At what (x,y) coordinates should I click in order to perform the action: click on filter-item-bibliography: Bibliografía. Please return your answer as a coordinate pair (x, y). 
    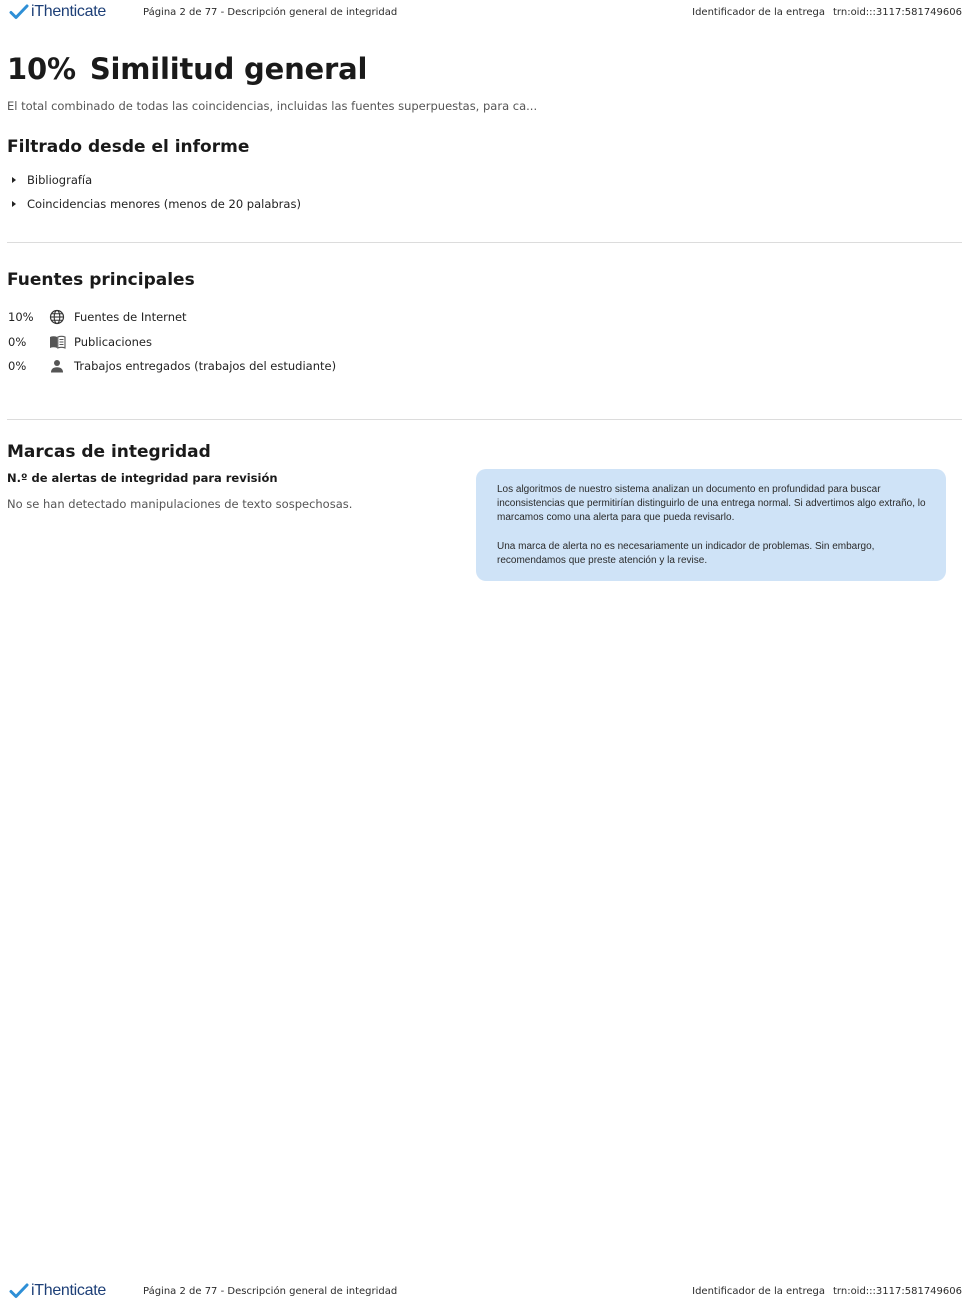
    Looking at the image, I should click on (52, 180).